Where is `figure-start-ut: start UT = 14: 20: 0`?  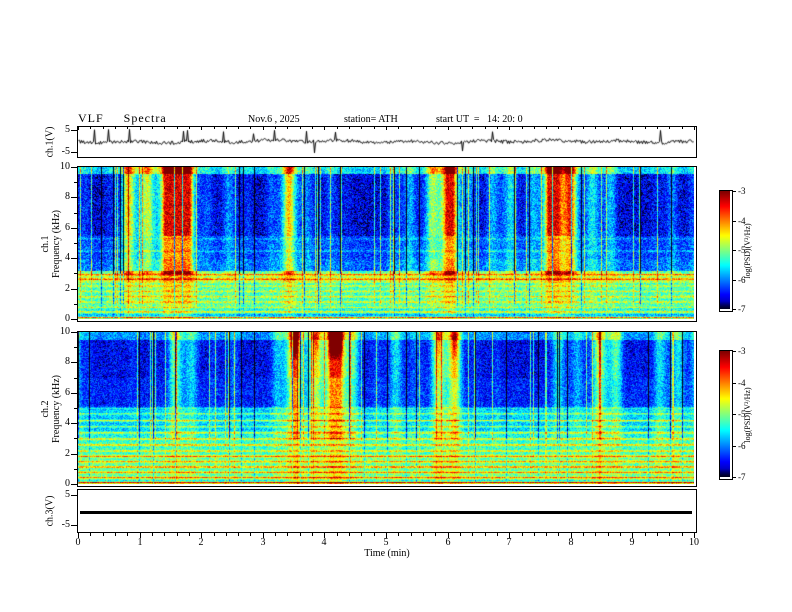 figure-start-ut: start UT = 14: 20: 0 is located at coordinates (479, 119).